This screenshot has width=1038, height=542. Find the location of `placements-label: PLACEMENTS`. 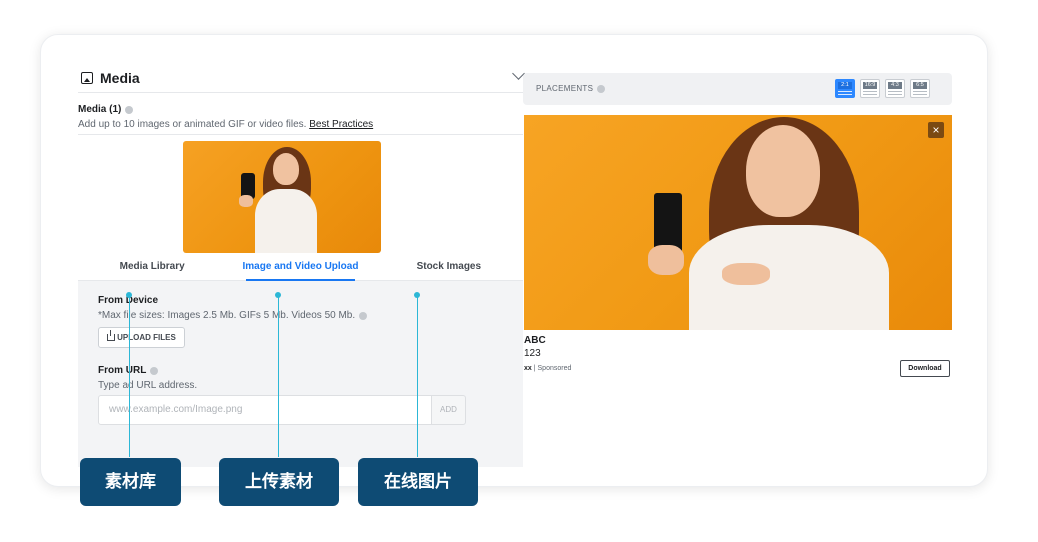

placements-label: PLACEMENTS is located at coordinates (571, 88).